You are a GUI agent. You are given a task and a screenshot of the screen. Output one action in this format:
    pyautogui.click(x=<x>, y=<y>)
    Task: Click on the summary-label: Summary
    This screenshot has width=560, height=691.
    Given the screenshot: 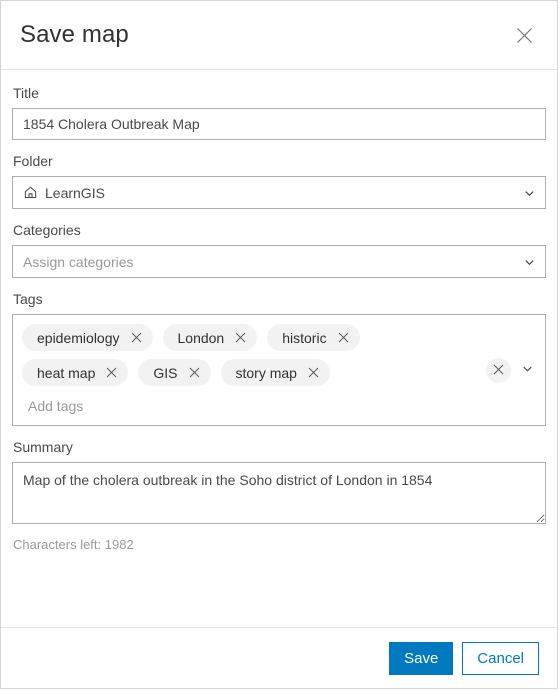 What is the action you would take?
    pyautogui.click(x=43, y=447)
    